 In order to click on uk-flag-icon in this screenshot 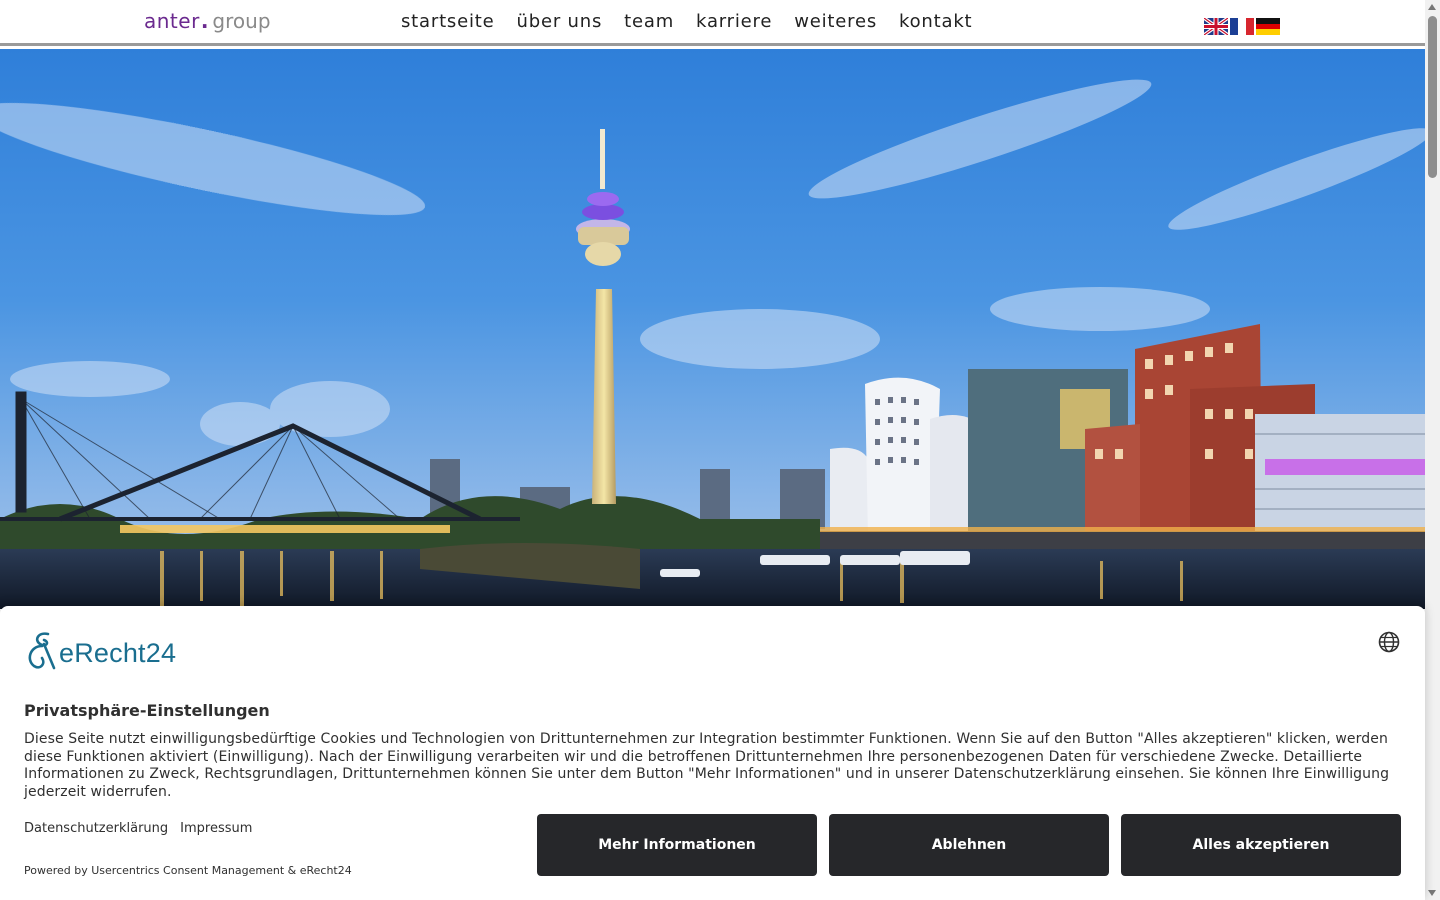, I will do `click(1216, 26)`.